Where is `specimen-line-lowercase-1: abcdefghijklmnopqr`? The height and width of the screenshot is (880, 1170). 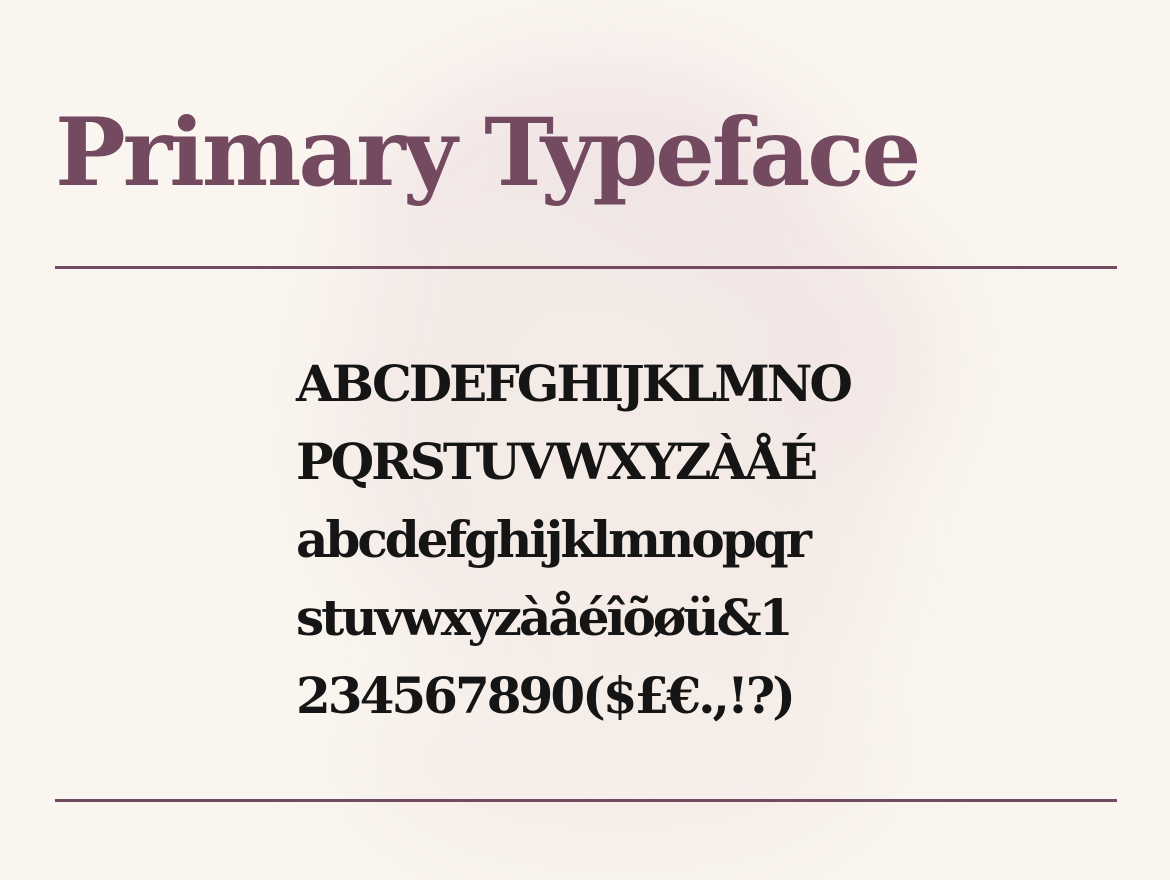 specimen-line-lowercase-1: abcdefghijklmnopqr is located at coordinates (554, 539).